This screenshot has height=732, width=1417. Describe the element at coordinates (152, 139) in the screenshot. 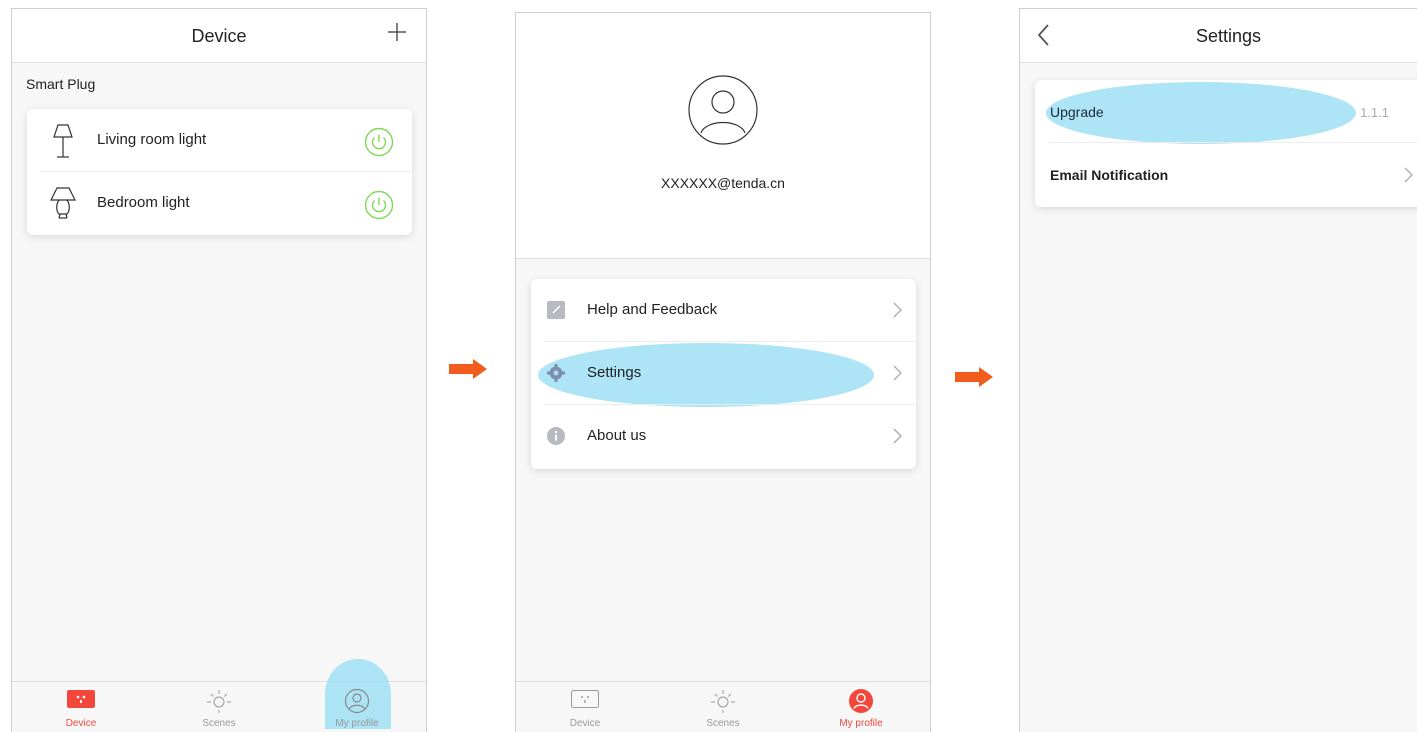

I see `device-label: Living room light` at that location.